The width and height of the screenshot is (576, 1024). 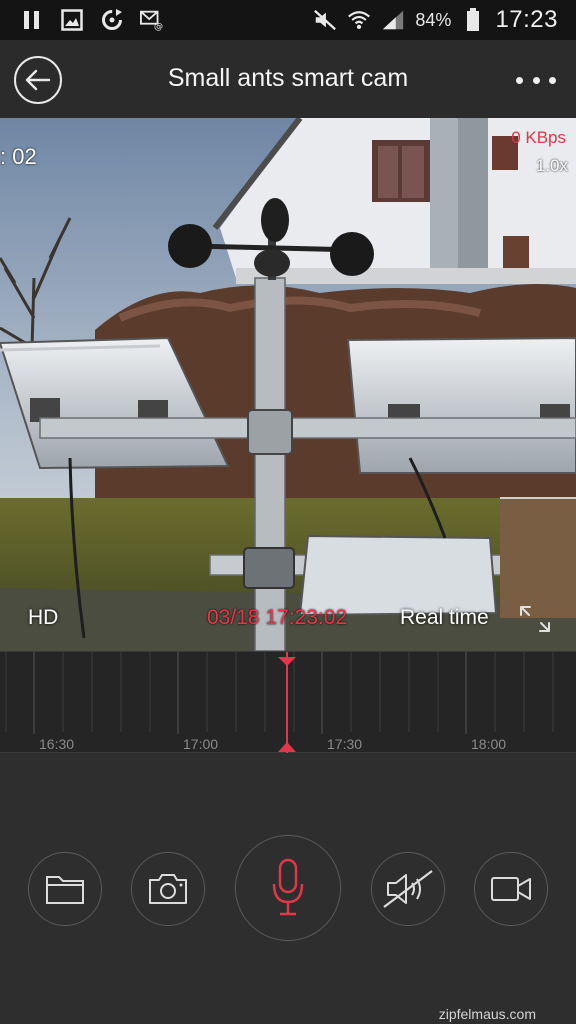 I want to click on camera-icon, so click(x=168, y=889).